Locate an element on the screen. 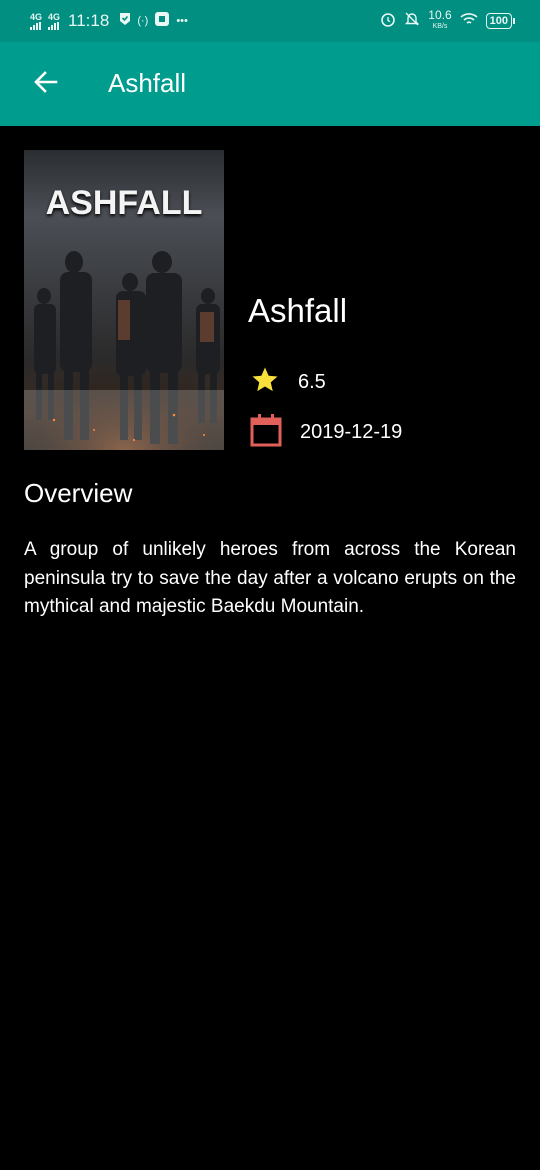 The height and width of the screenshot is (1170, 540). release-date-row: 2019-12-19 is located at coordinates (326, 432).